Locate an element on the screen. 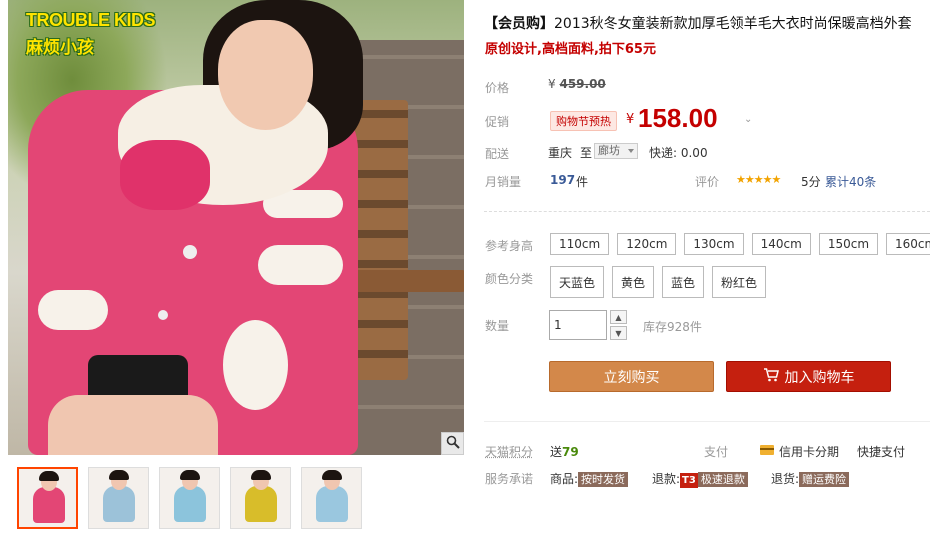 This screenshot has height=536, width=930. height-option: 130cm is located at coordinates (714, 244).